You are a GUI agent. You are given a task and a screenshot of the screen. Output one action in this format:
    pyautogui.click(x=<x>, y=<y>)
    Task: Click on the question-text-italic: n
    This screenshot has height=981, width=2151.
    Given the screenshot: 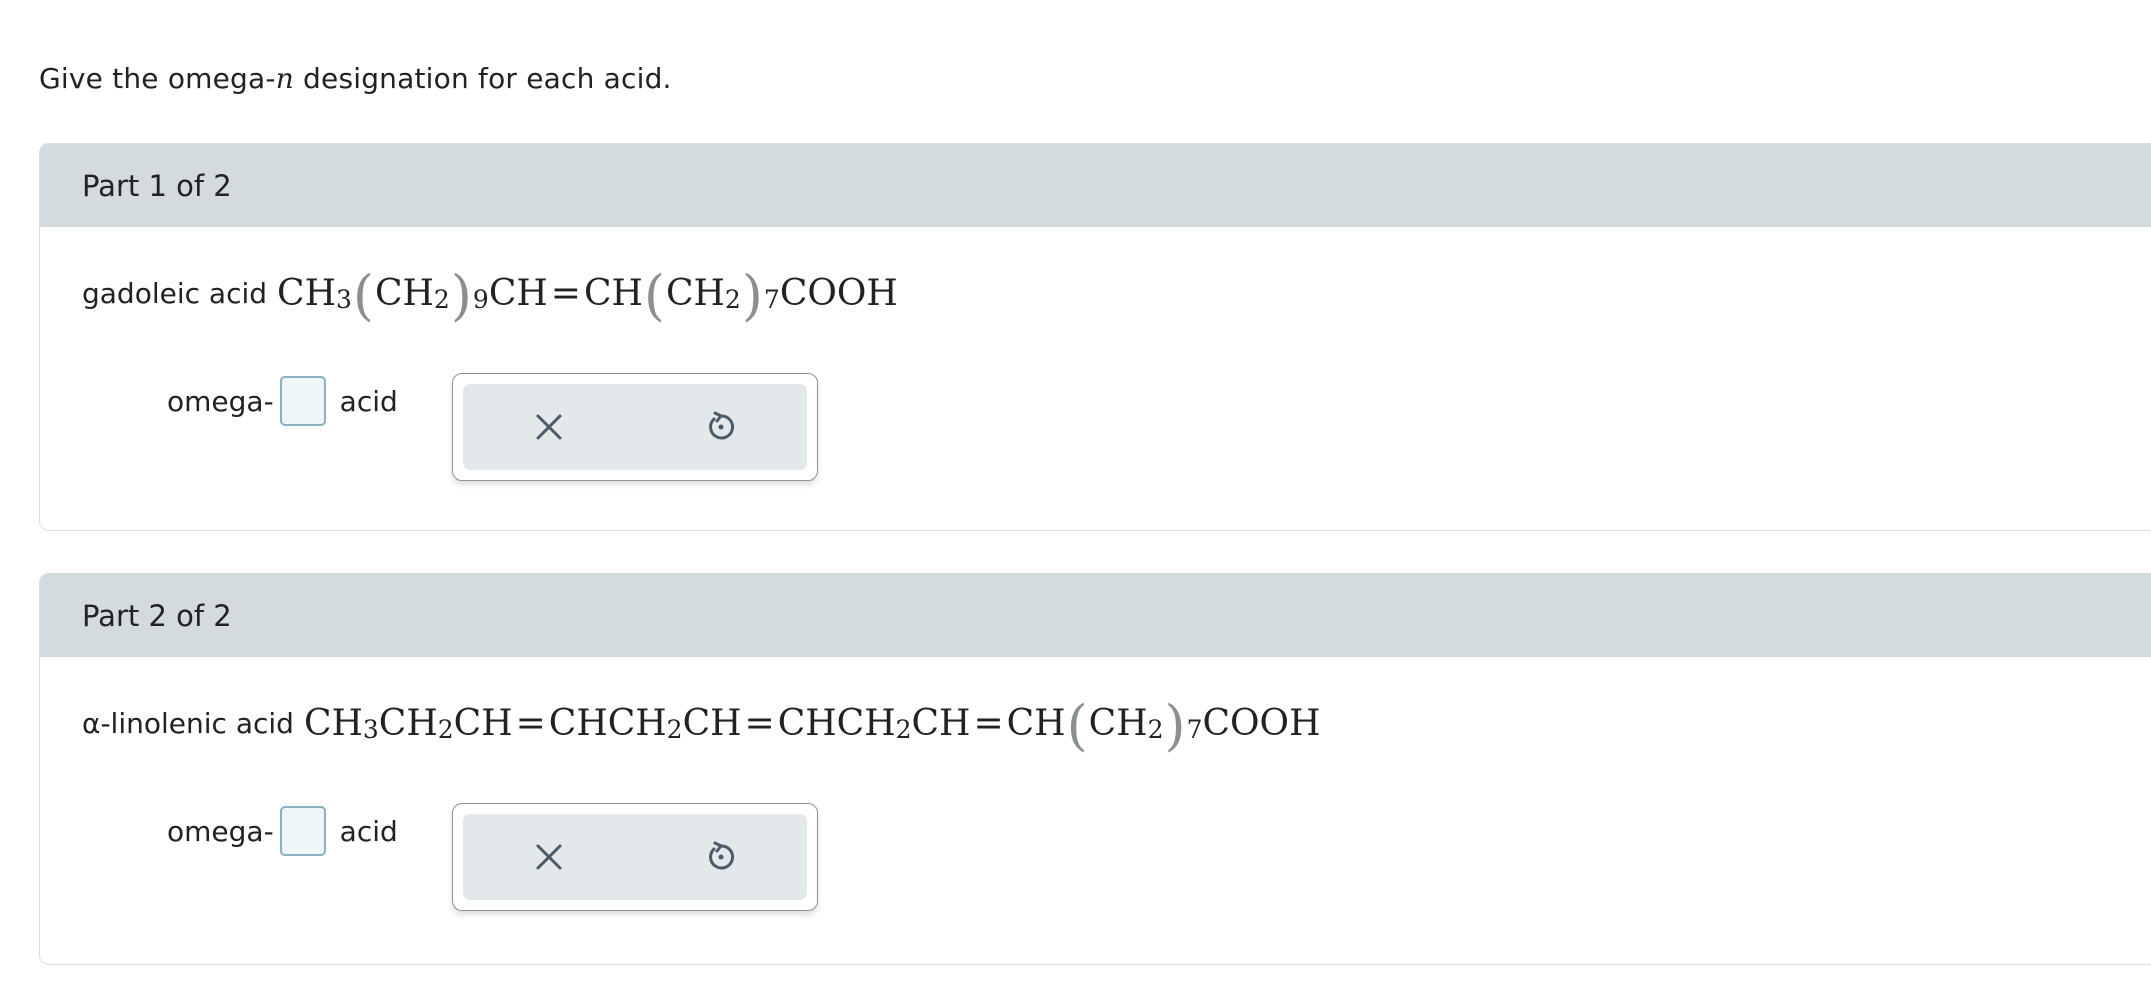 What is the action you would take?
    pyautogui.click(x=284, y=78)
    